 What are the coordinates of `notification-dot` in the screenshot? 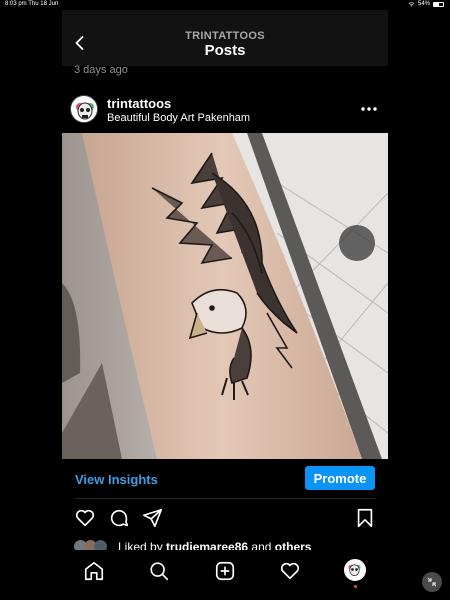 It's located at (355, 586).